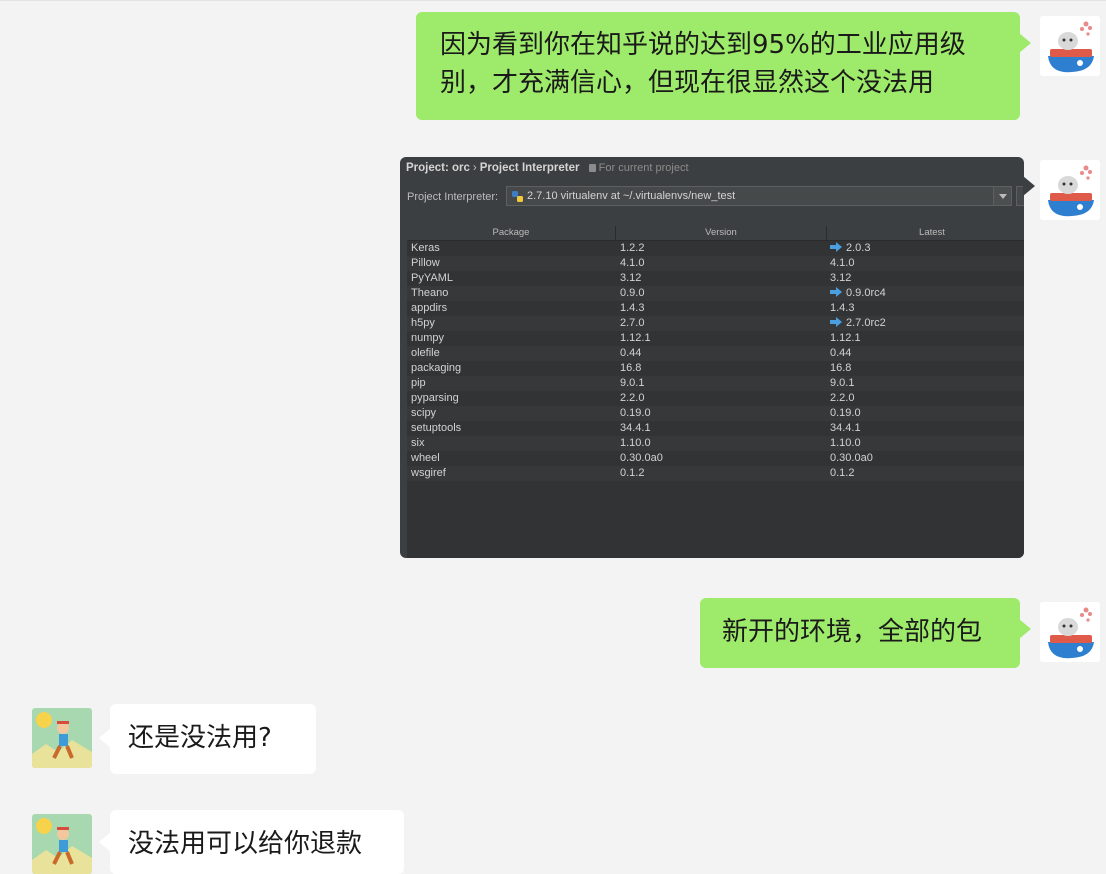 The width and height of the screenshot is (1106, 874). Describe the element at coordinates (715, 248) in the screenshot. I see `table-row: Keras 1.2.2 2.0.3` at that location.